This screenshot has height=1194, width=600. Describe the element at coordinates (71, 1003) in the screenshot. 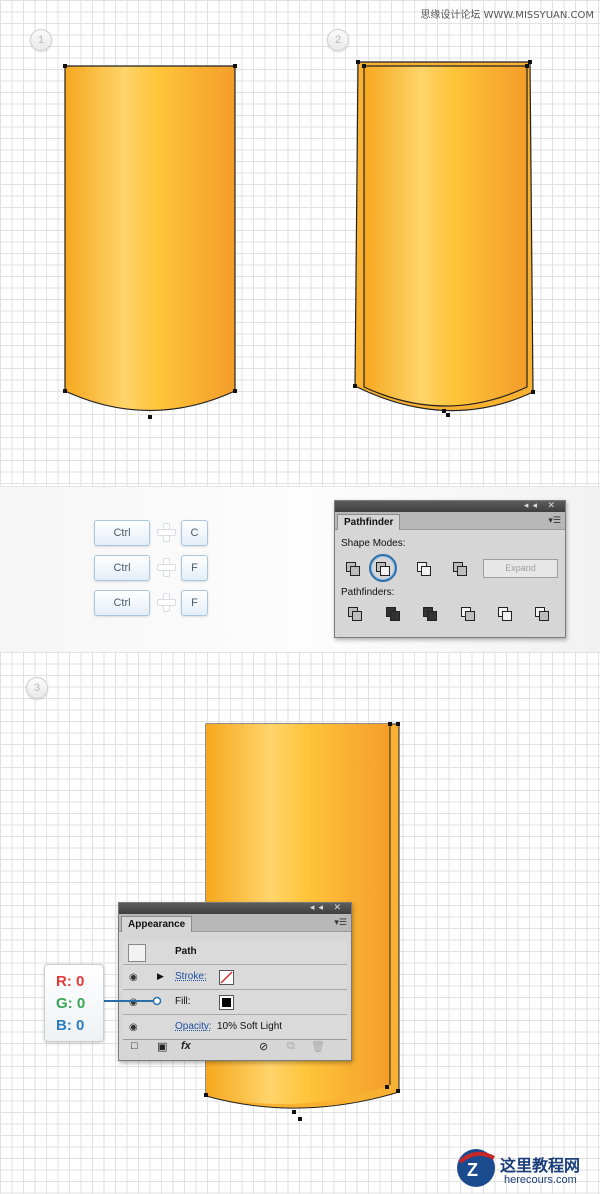

I see `rgb-g: G: 0` at that location.